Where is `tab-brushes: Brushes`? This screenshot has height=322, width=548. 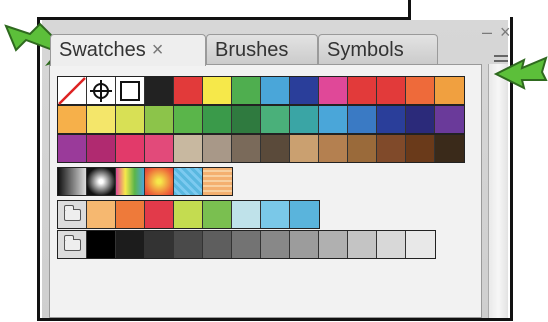
tab-brushes: Brushes is located at coordinates (262, 49).